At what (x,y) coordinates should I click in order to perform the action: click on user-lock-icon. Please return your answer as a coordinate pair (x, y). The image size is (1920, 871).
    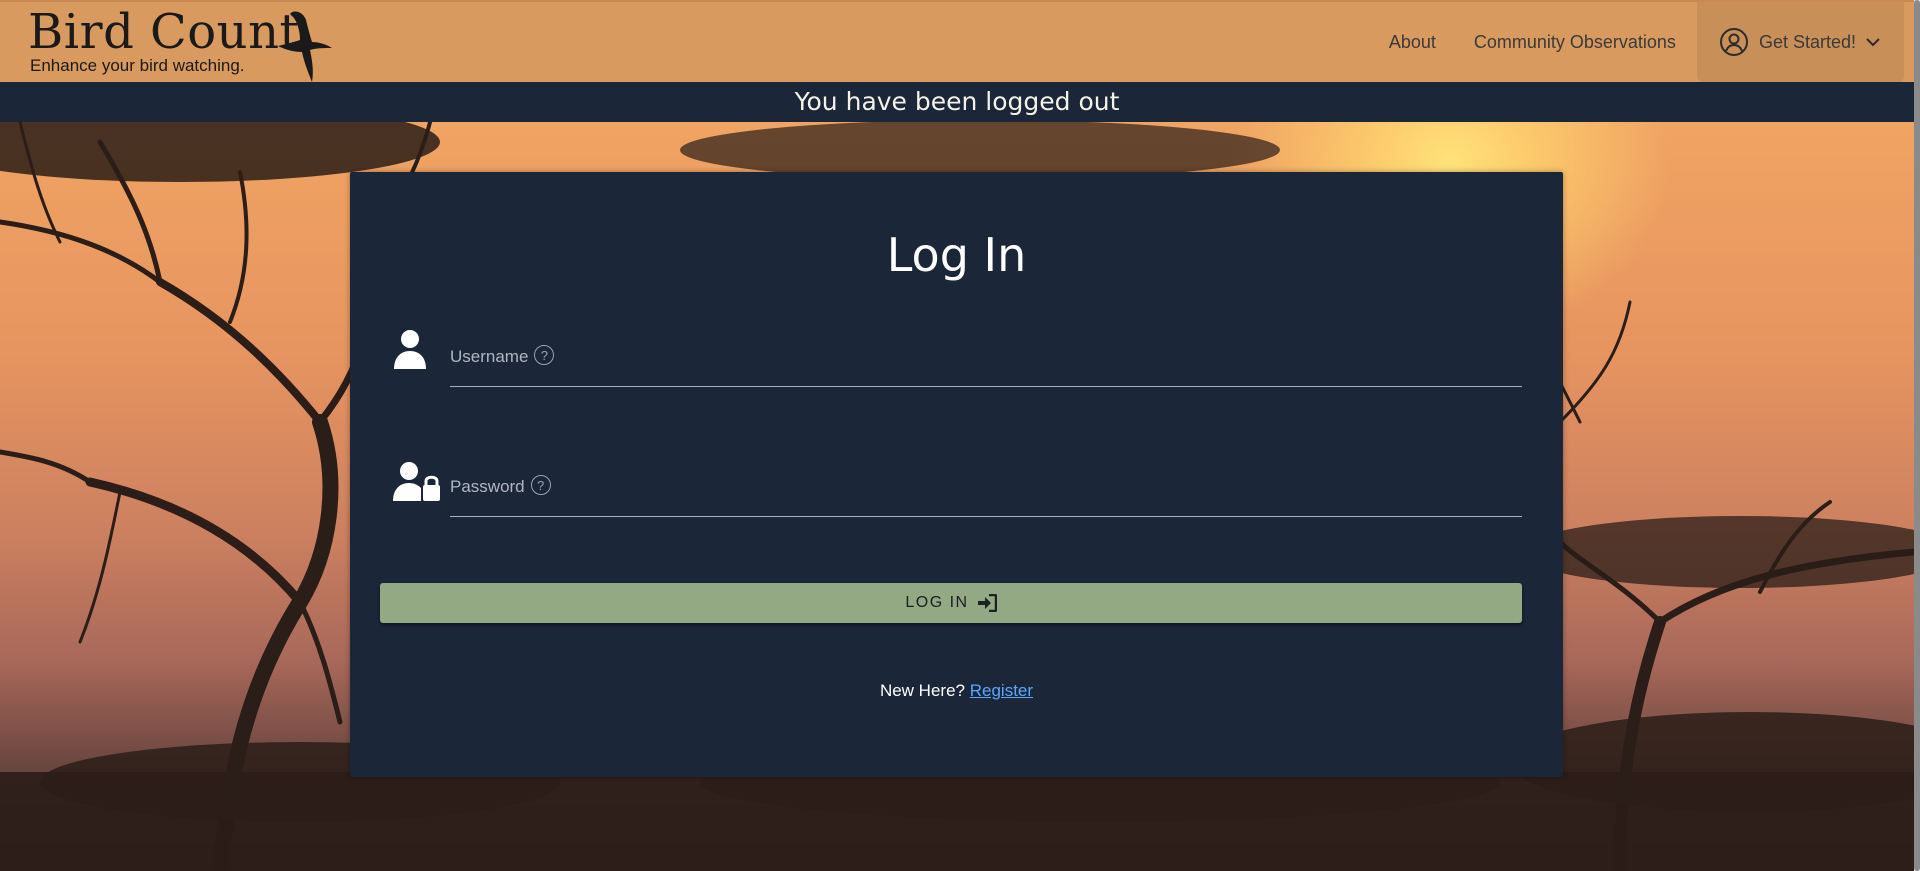
    Looking at the image, I should click on (416, 481).